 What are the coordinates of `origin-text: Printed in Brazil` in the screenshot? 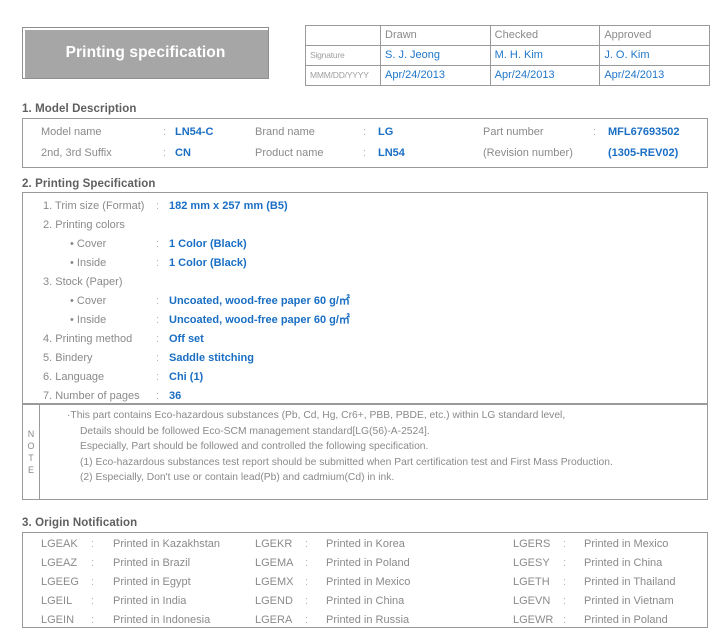 It's located at (152, 563).